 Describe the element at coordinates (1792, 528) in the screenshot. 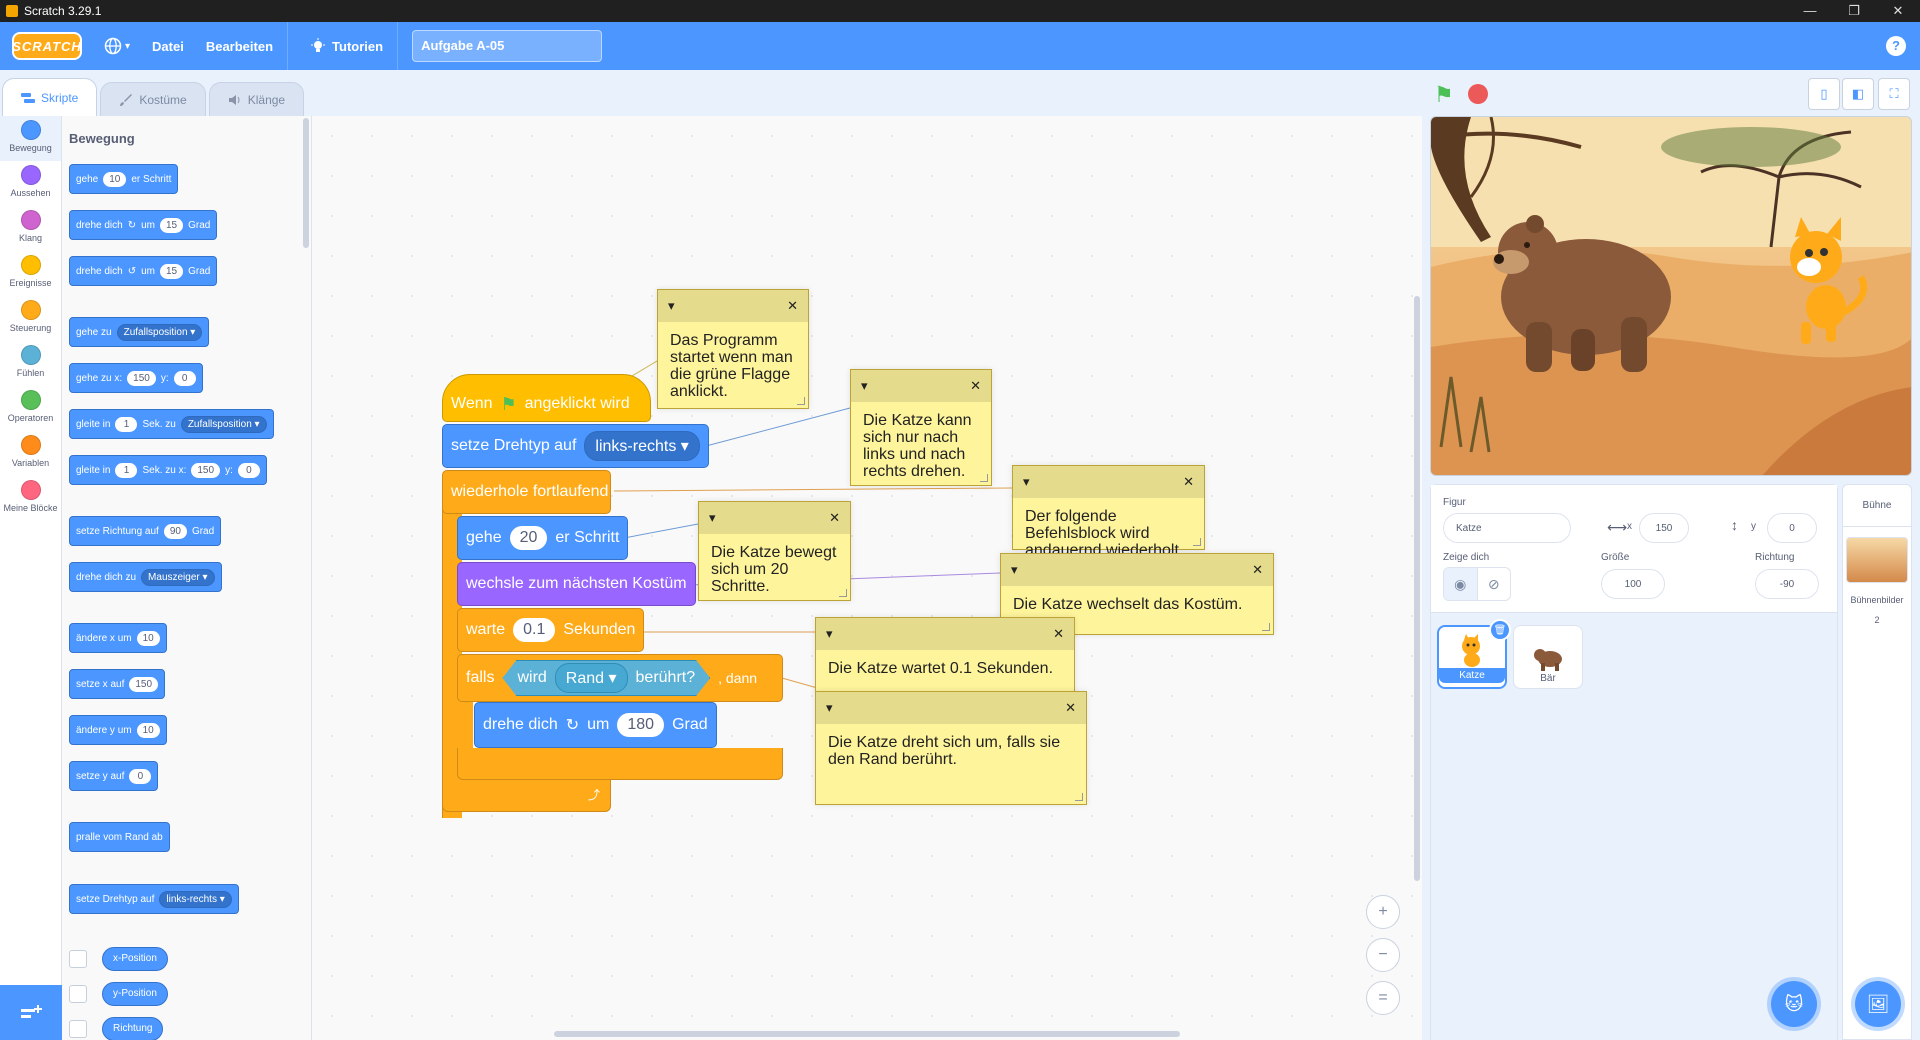

I see `y-position-field: 0` at that location.